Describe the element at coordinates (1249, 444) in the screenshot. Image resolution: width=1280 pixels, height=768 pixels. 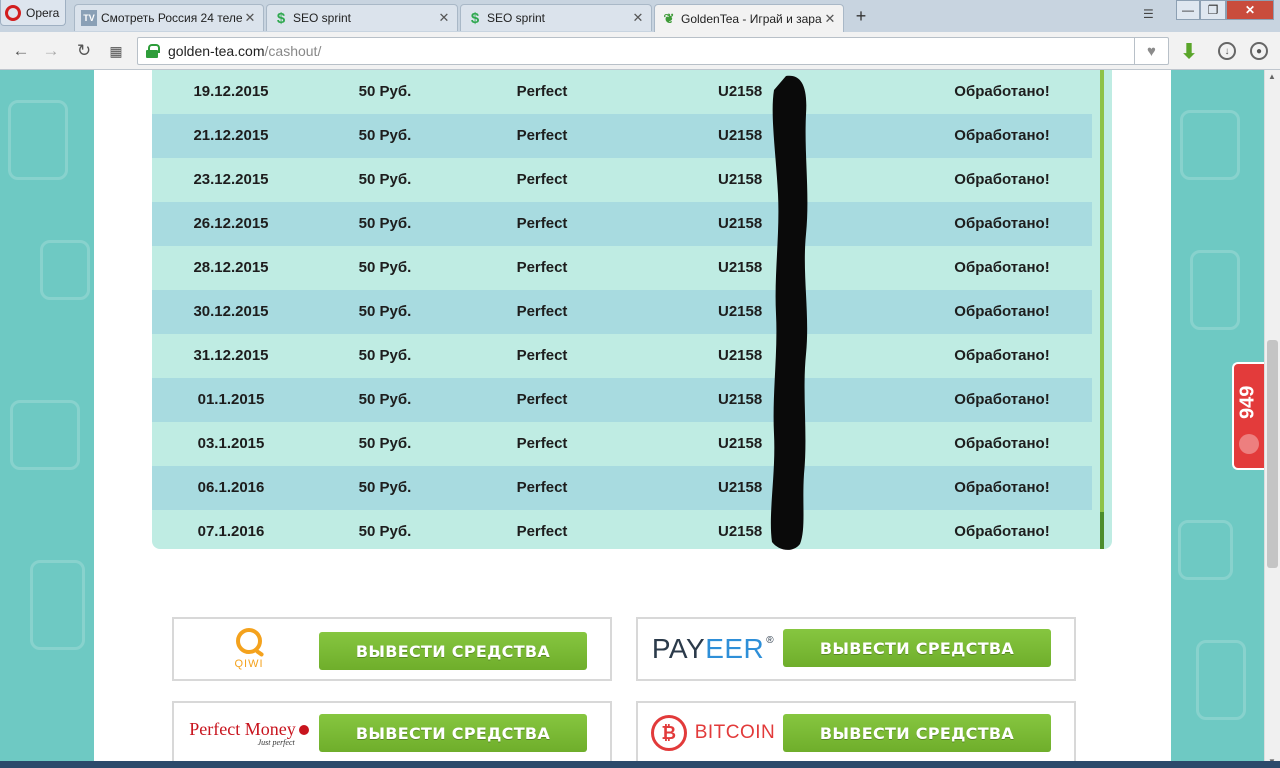
I see `counter-logo-icon` at that location.